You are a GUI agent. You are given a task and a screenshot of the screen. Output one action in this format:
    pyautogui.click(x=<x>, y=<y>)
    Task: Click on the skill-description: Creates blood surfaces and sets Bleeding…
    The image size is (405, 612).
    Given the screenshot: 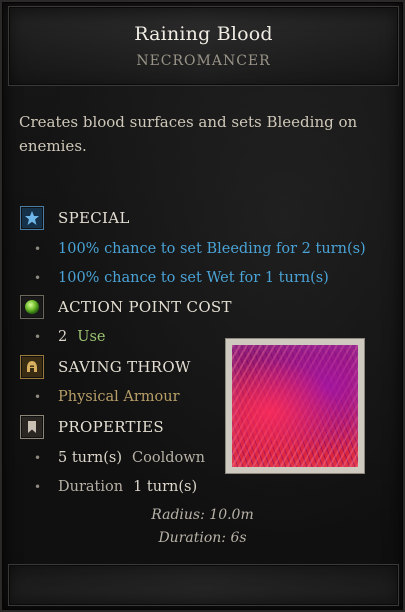 What is the action you would take?
    pyautogui.click(x=188, y=134)
    